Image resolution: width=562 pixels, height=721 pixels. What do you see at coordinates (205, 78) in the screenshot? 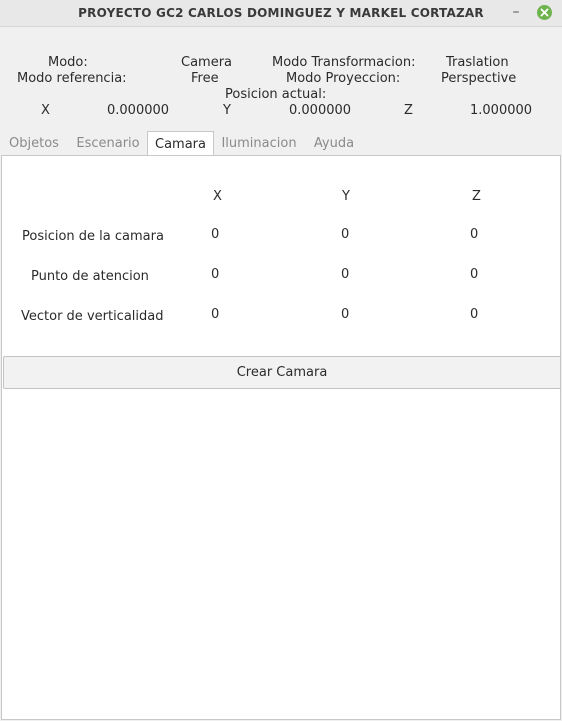
I see `modo-referencia-value: Free` at bounding box center [205, 78].